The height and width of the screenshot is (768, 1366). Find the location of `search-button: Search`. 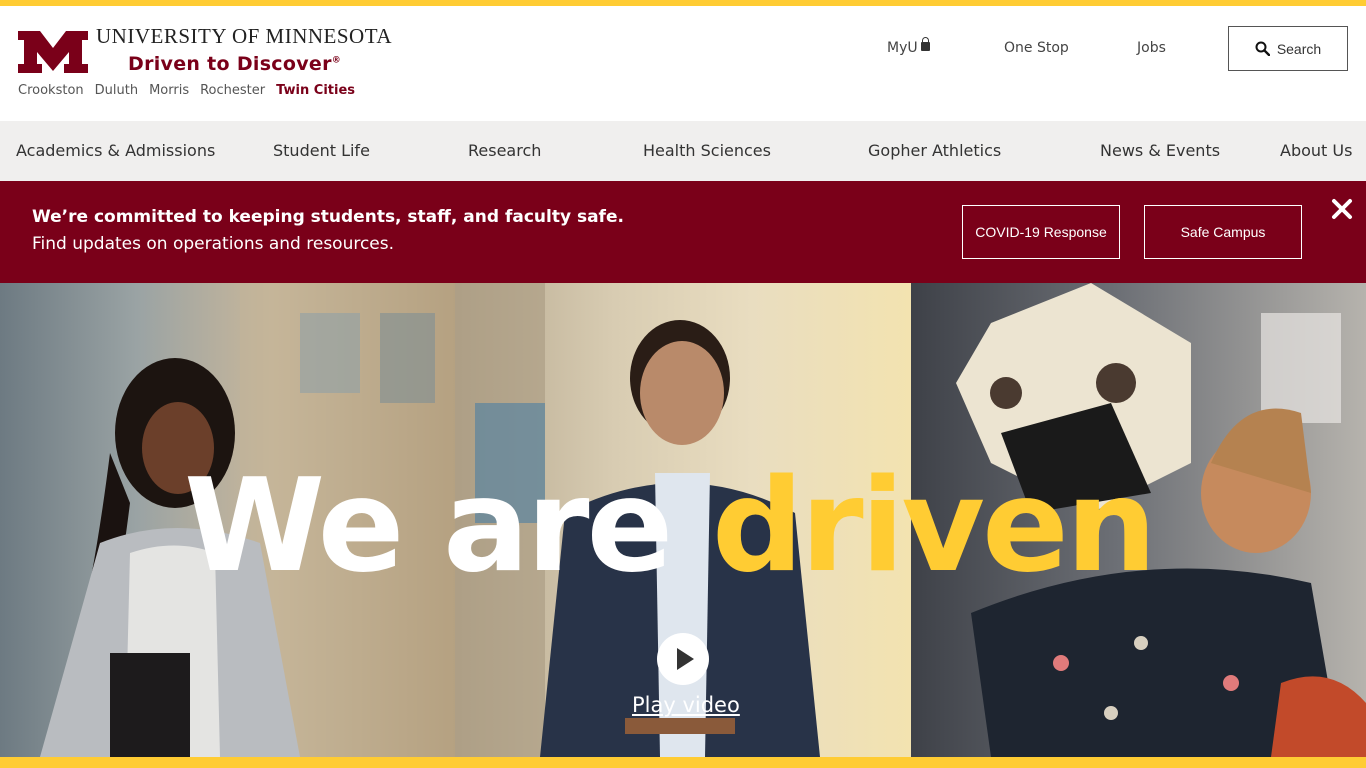

search-button: Search is located at coordinates (1288, 48).